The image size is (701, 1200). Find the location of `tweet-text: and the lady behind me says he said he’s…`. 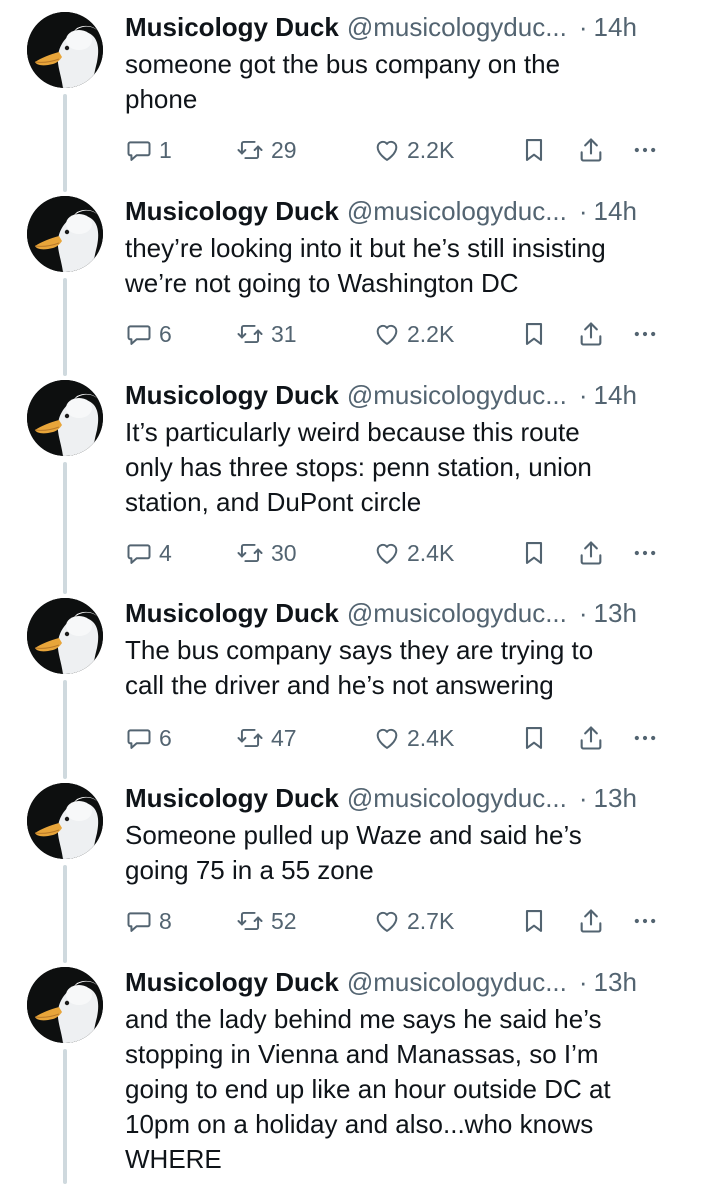

tweet-text: and the lady behind me says he said he’s… is located at coordinates (368, 1089).